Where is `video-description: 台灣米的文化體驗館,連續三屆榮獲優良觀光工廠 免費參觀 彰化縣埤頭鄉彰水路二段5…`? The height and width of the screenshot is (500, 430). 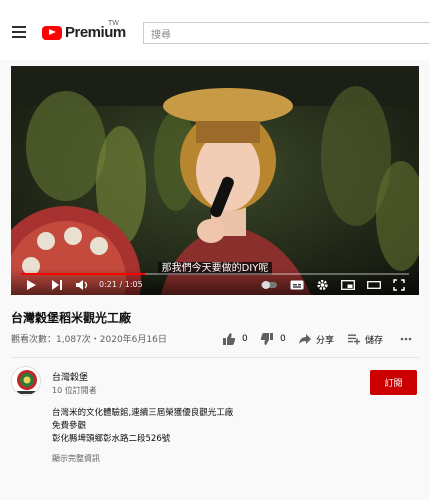 video-description: 台灣米的文化體驗館,連續三屆榮獲優良觀光工廠 免費參觀 彰化縣埤頭鄉彰水路二段5… is located at coordinates (142, 426).